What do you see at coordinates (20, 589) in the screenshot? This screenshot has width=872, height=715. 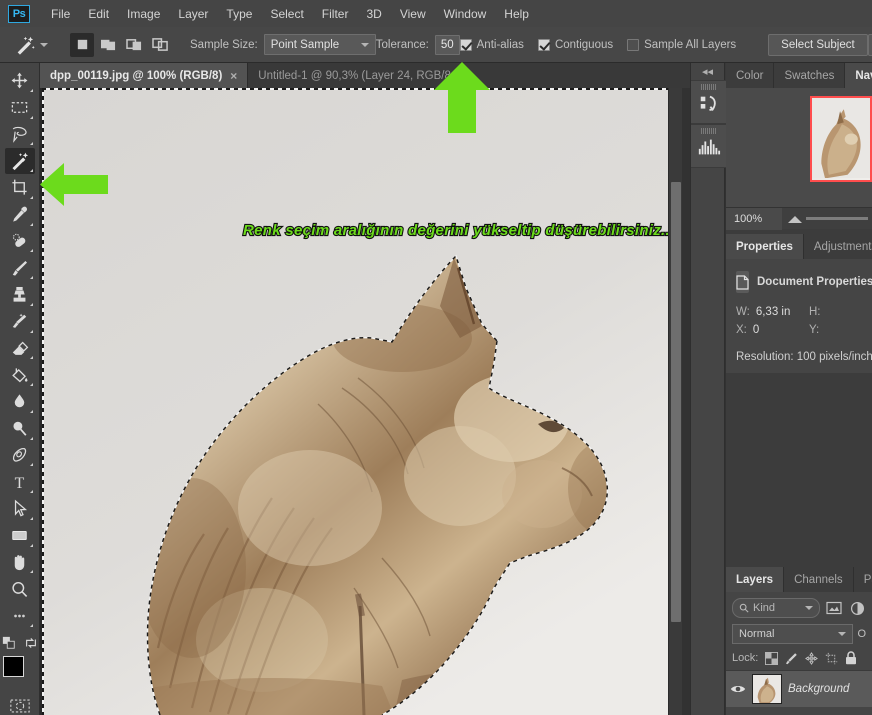 I see `zoom-tool` at bounding box center [20, 589].